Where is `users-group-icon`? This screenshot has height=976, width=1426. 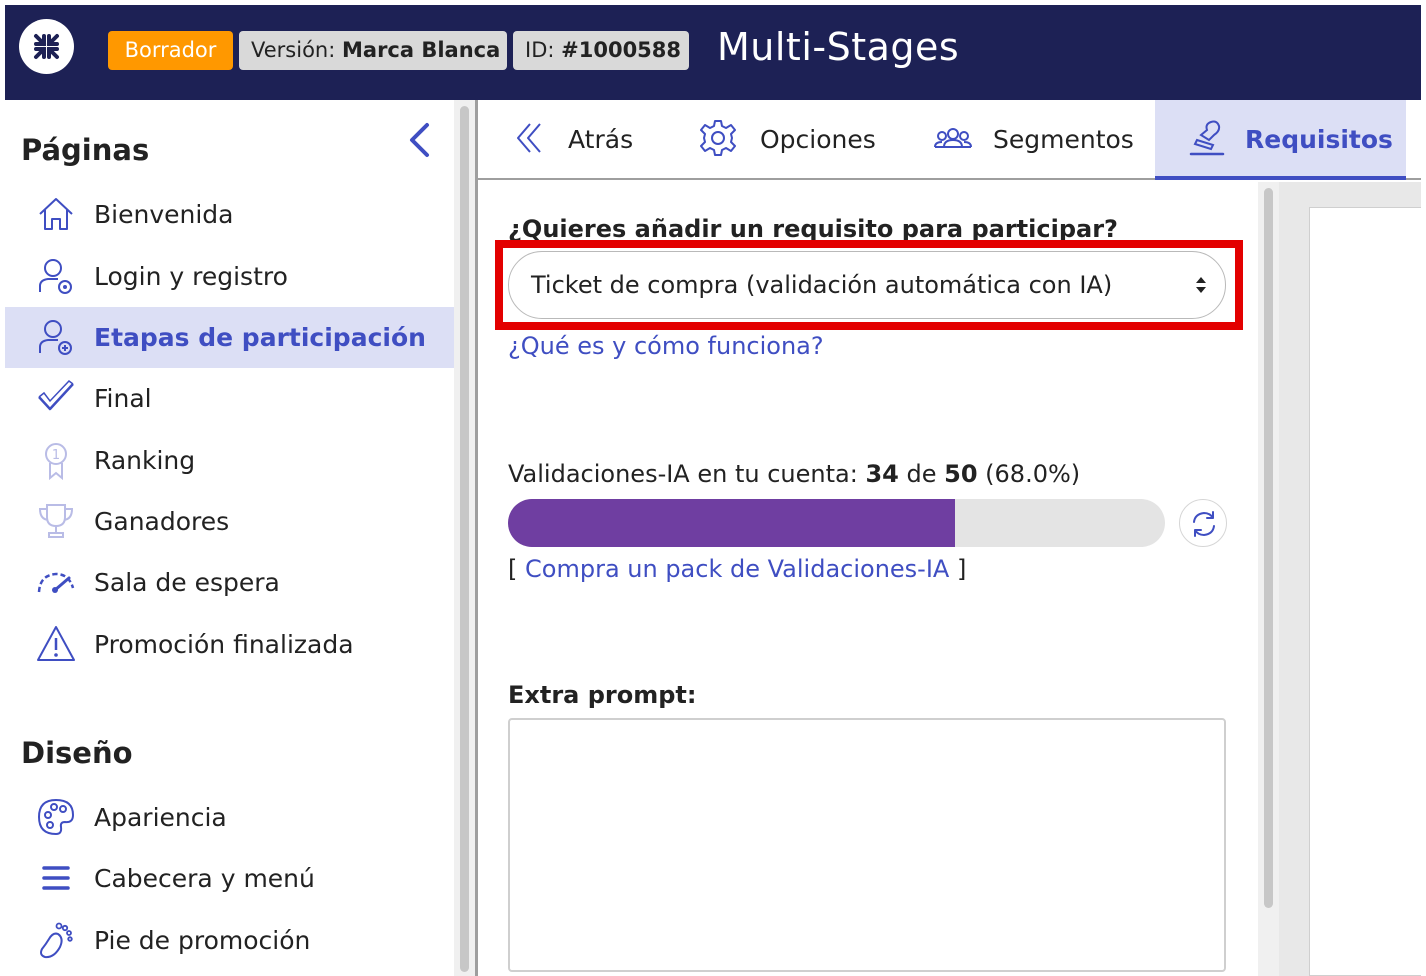 users-group-icon is located at coordinates (953, 138).